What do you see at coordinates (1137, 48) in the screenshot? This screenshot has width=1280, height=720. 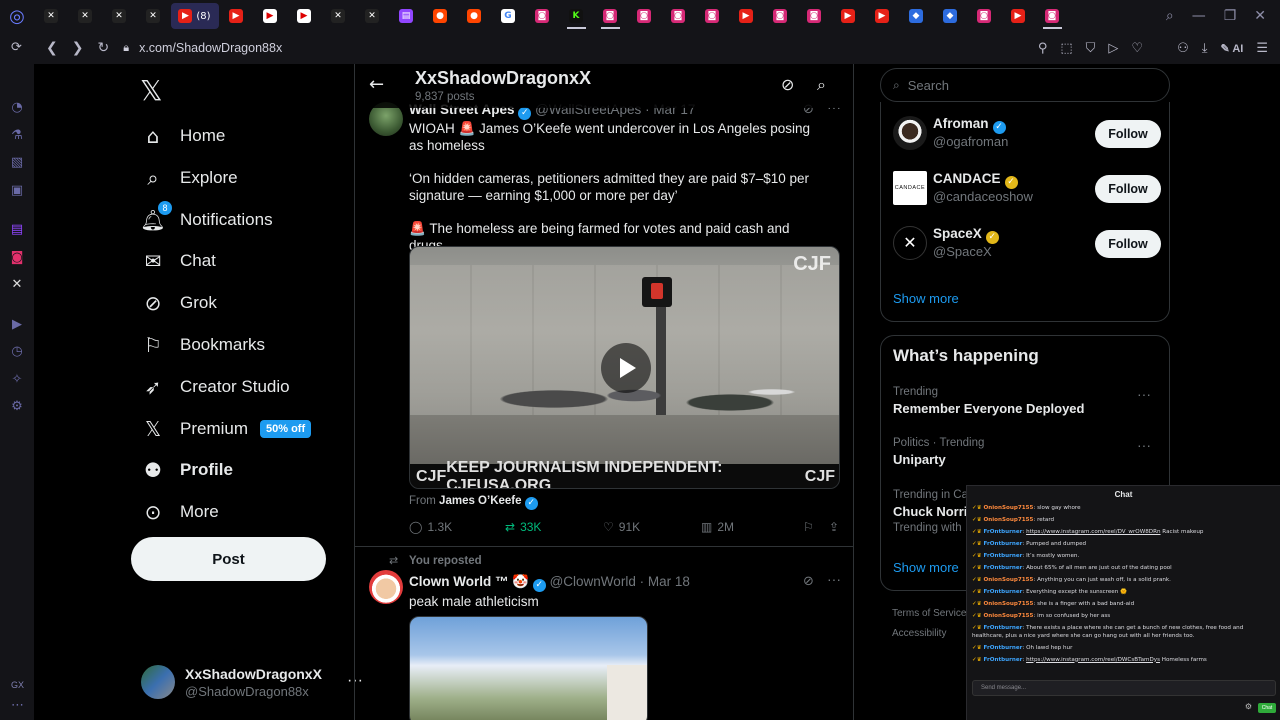 I see `heart-icon: ♡` at bounding box center [1137, 48].